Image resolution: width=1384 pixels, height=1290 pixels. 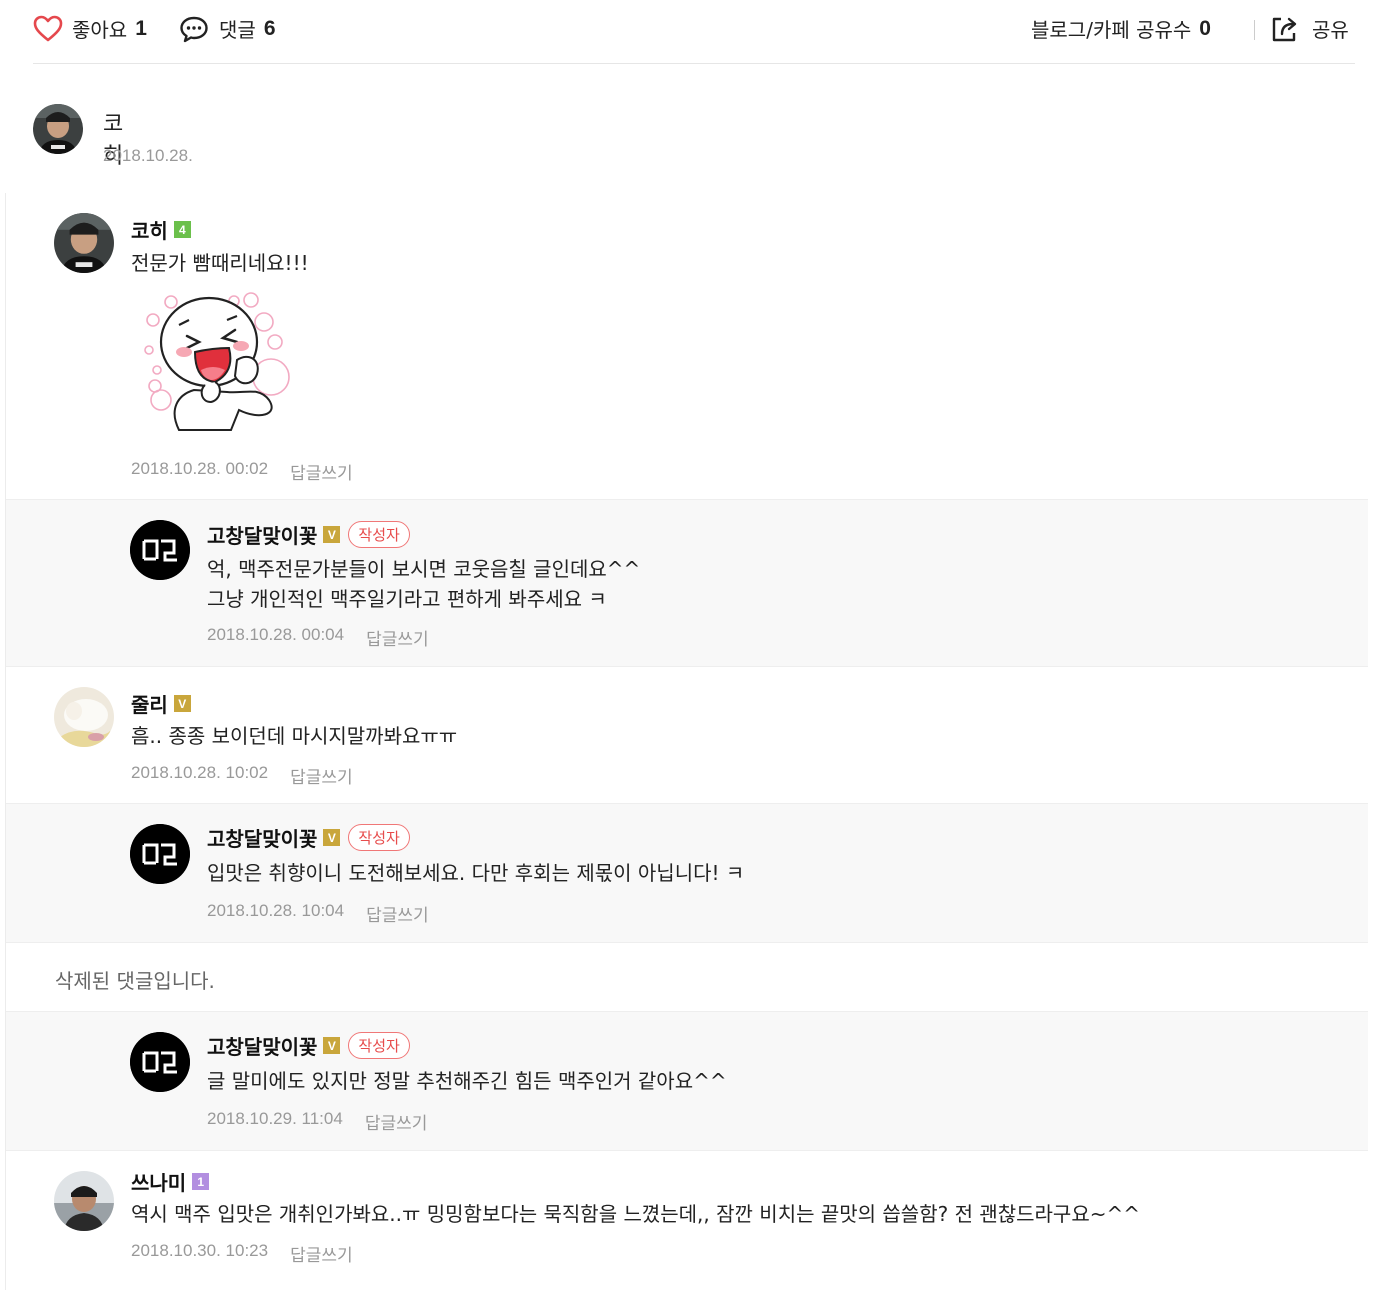 I want to click on level-badge: 1, so click(x=201, y=1181).